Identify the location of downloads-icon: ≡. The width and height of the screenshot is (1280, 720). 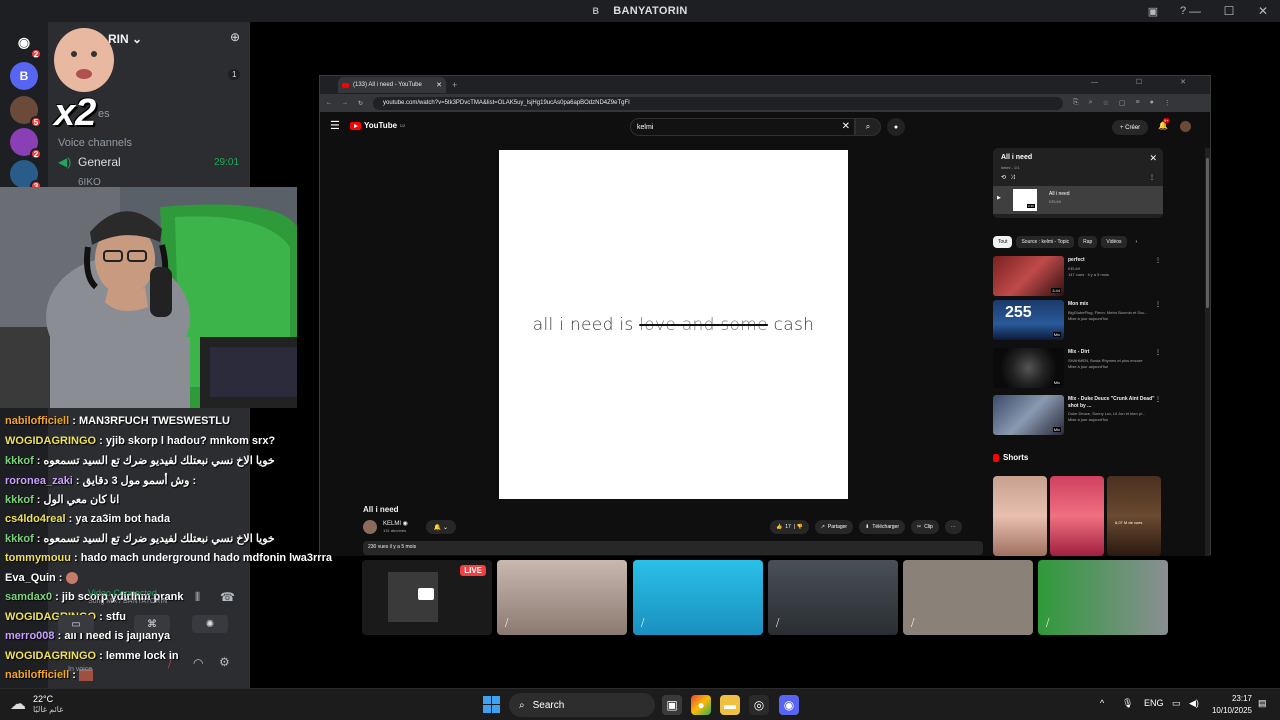
(1137, 103).